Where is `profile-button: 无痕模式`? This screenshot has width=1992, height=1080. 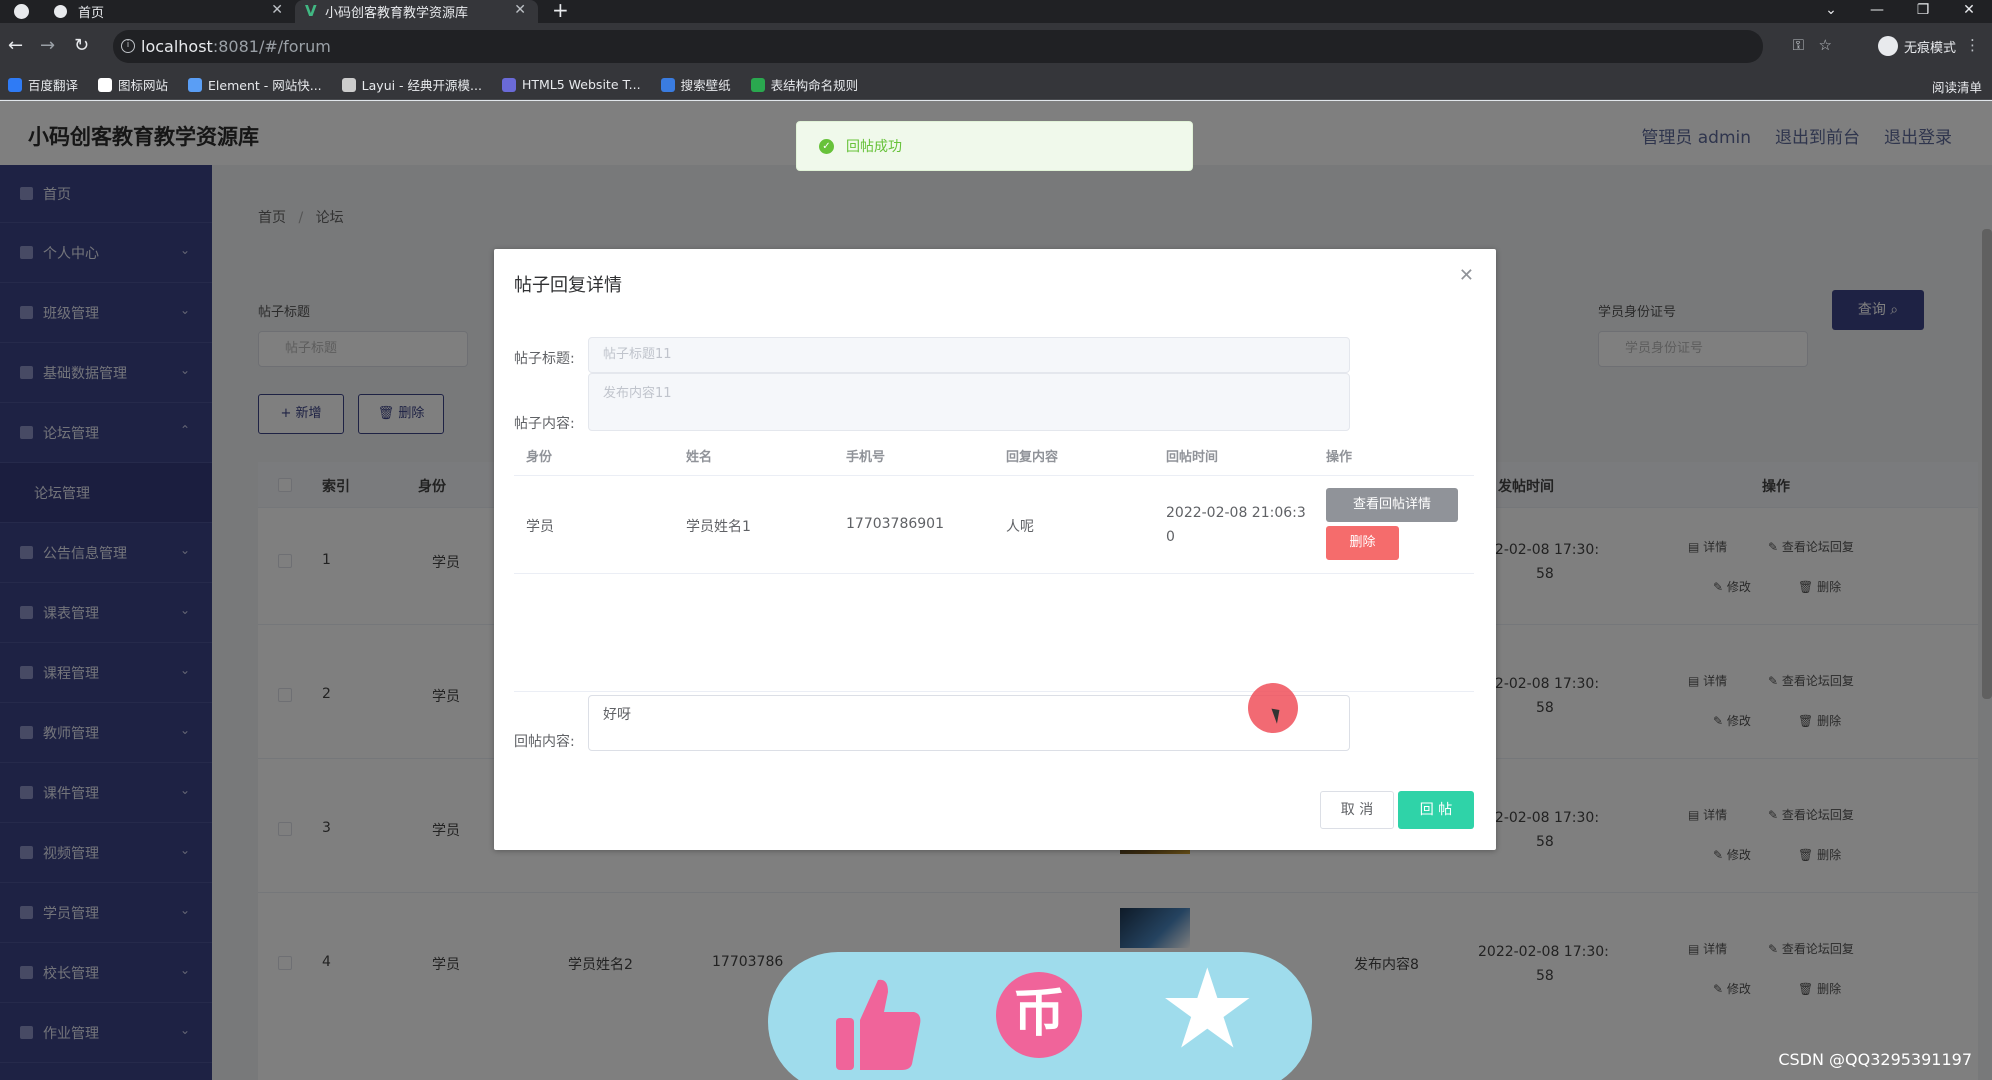 profile-button: 无痕模式 is located at coordinates (1916, 46).